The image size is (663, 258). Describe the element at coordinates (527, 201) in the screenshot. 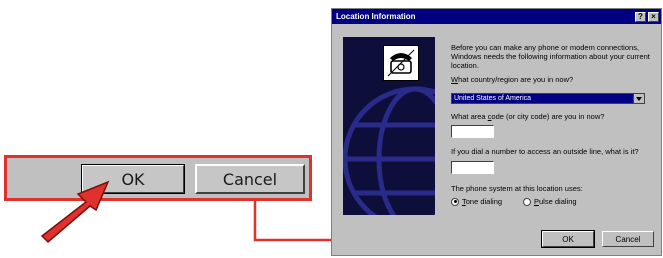

I see `pulse-radio` at that location.